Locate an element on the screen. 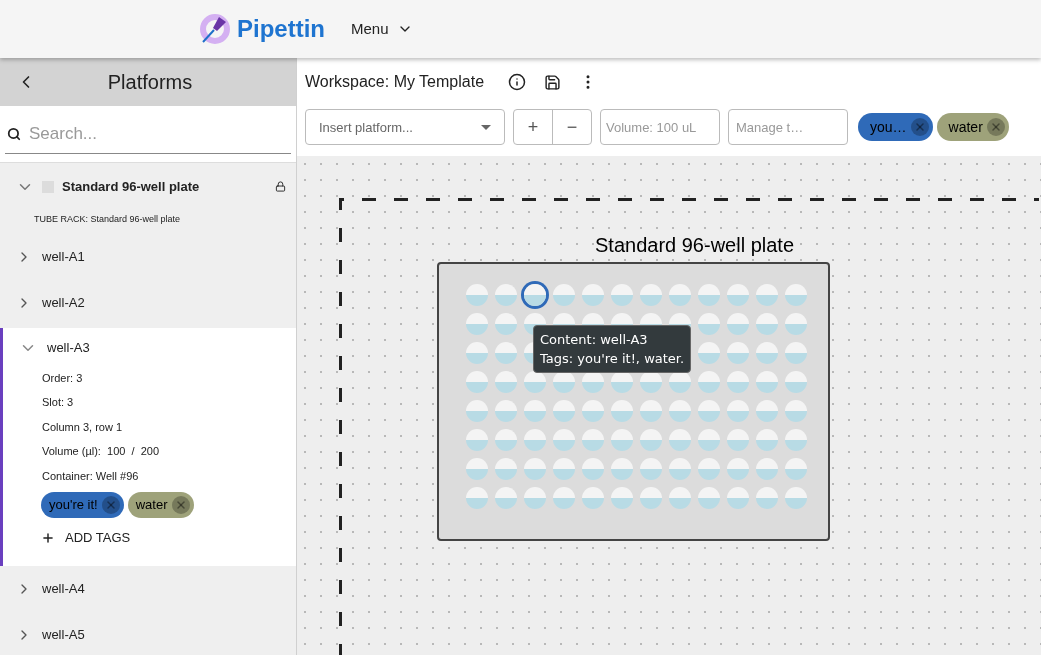  detail-text: Order: 3 is located at coordinates (63, 378).